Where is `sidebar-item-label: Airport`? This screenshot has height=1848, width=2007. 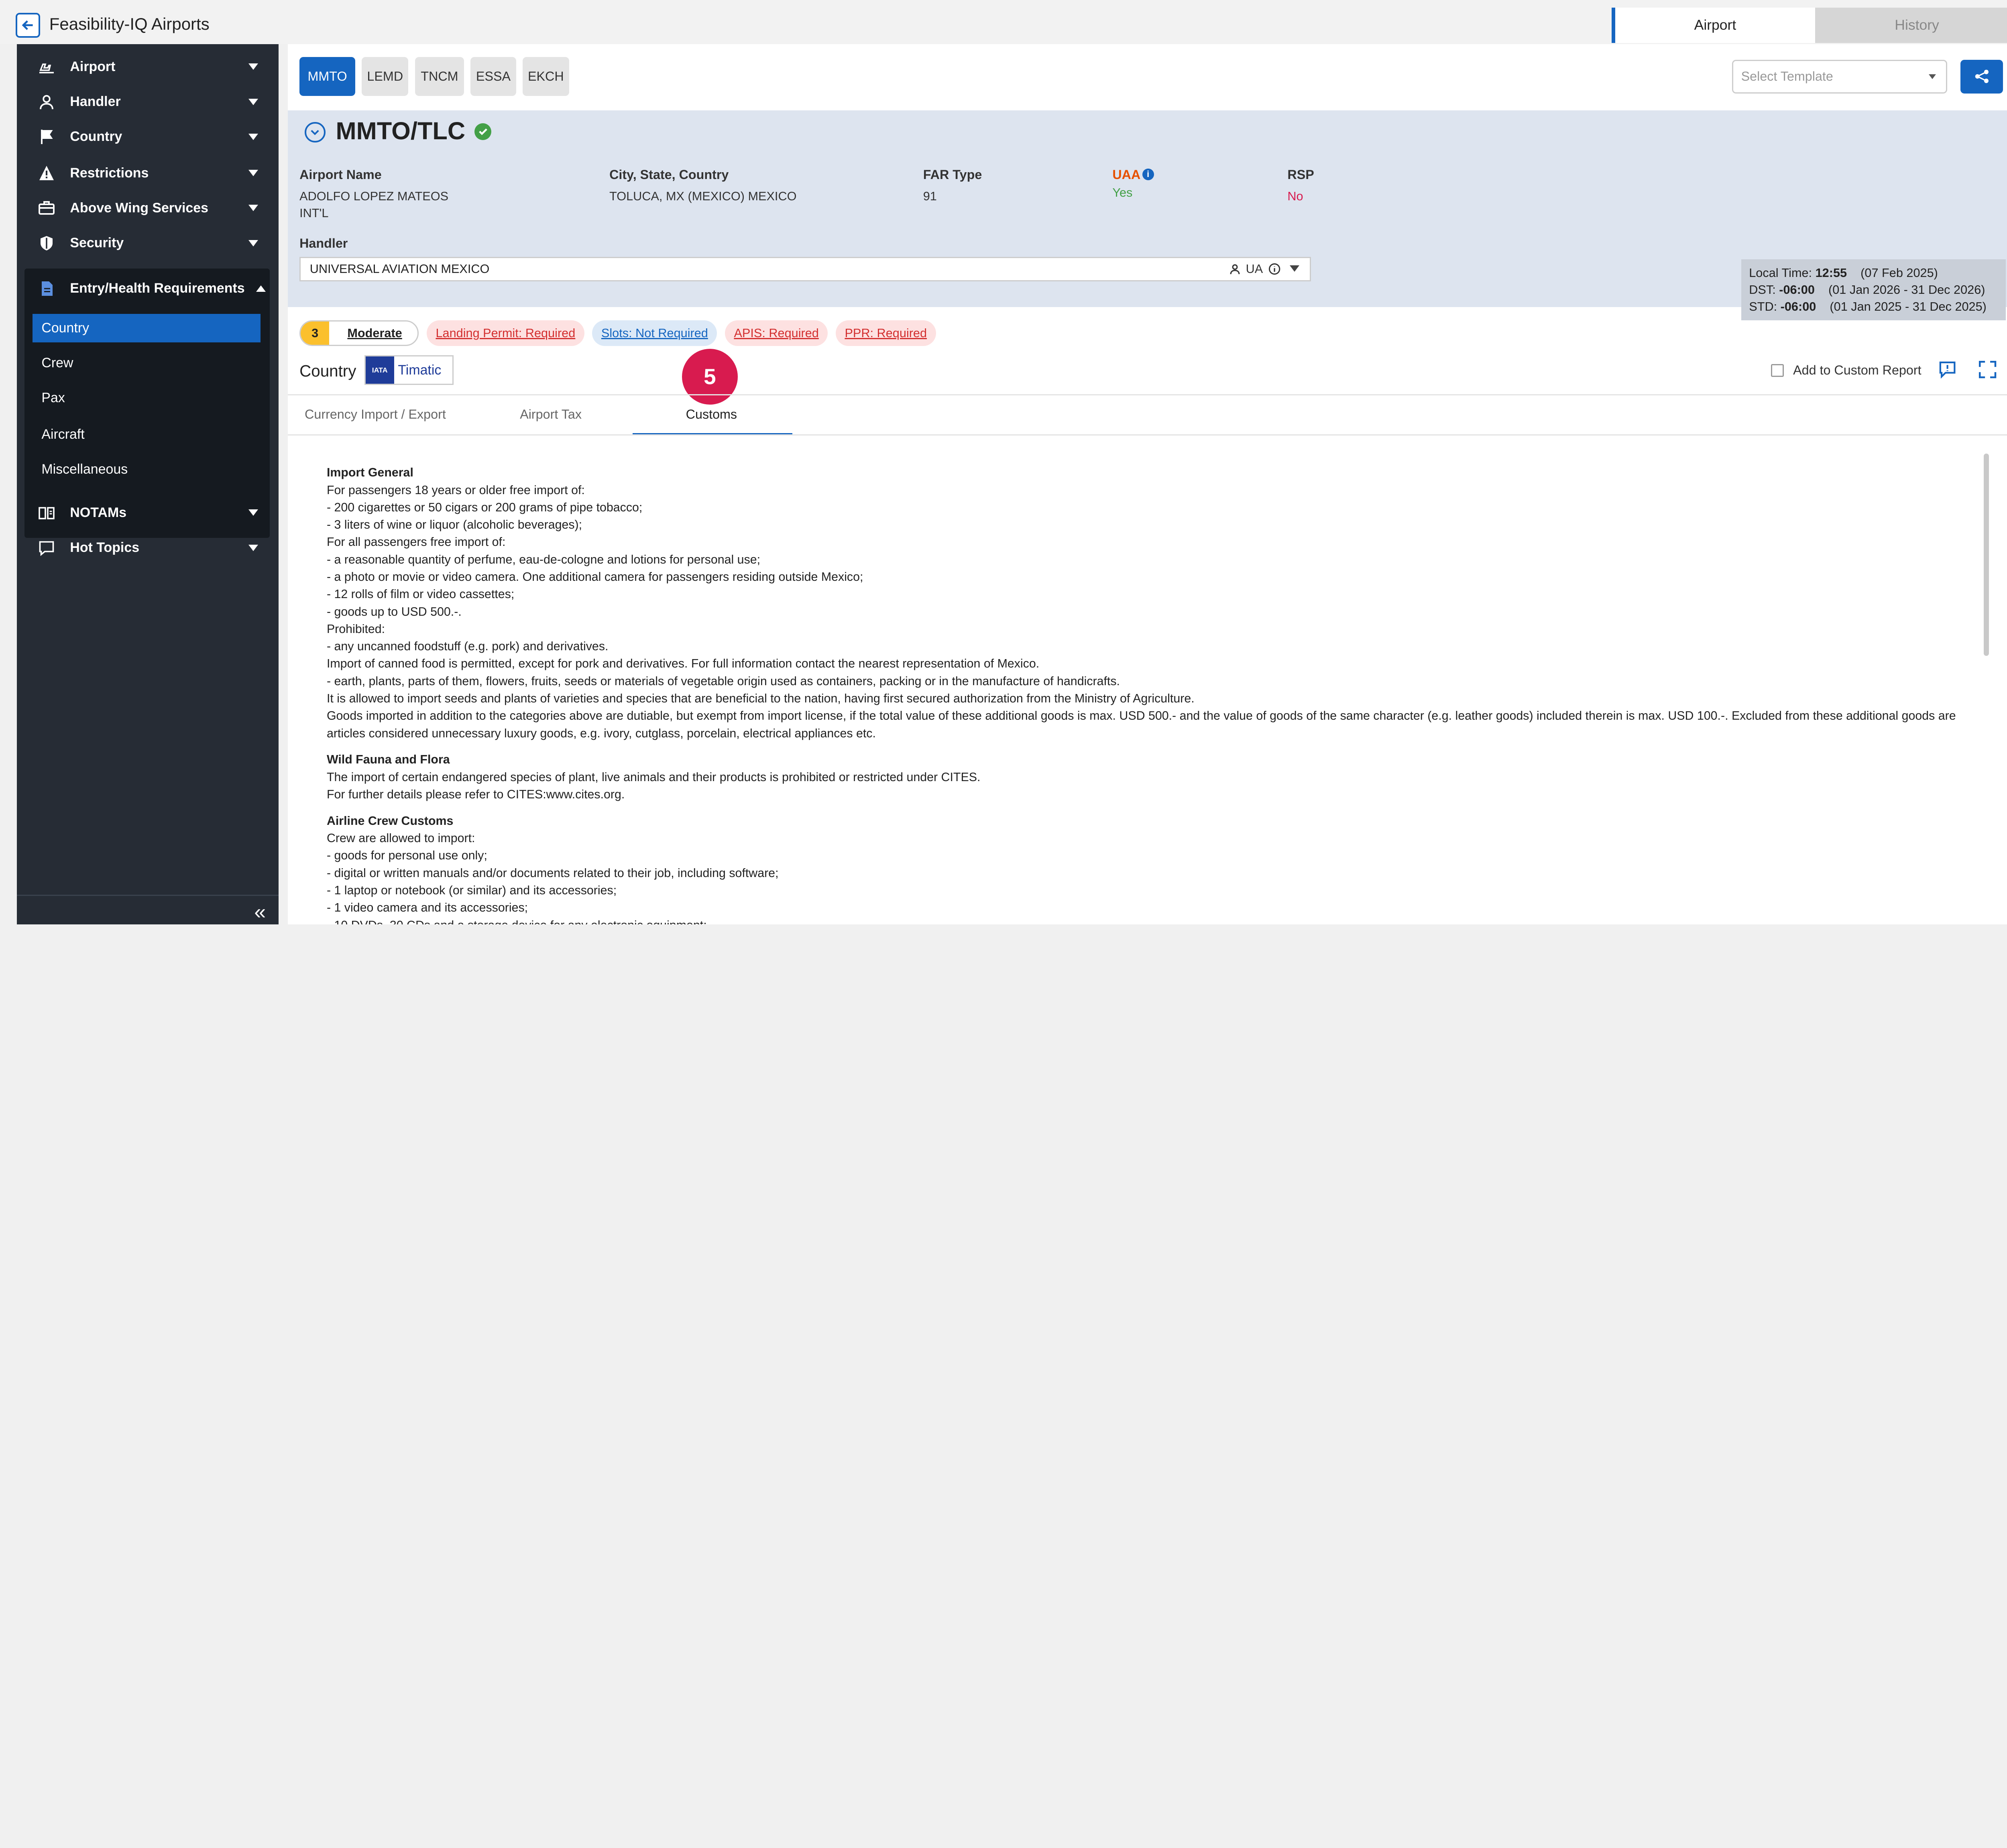 sidebar-item-label: Airport is located at coordinates (93, 66).